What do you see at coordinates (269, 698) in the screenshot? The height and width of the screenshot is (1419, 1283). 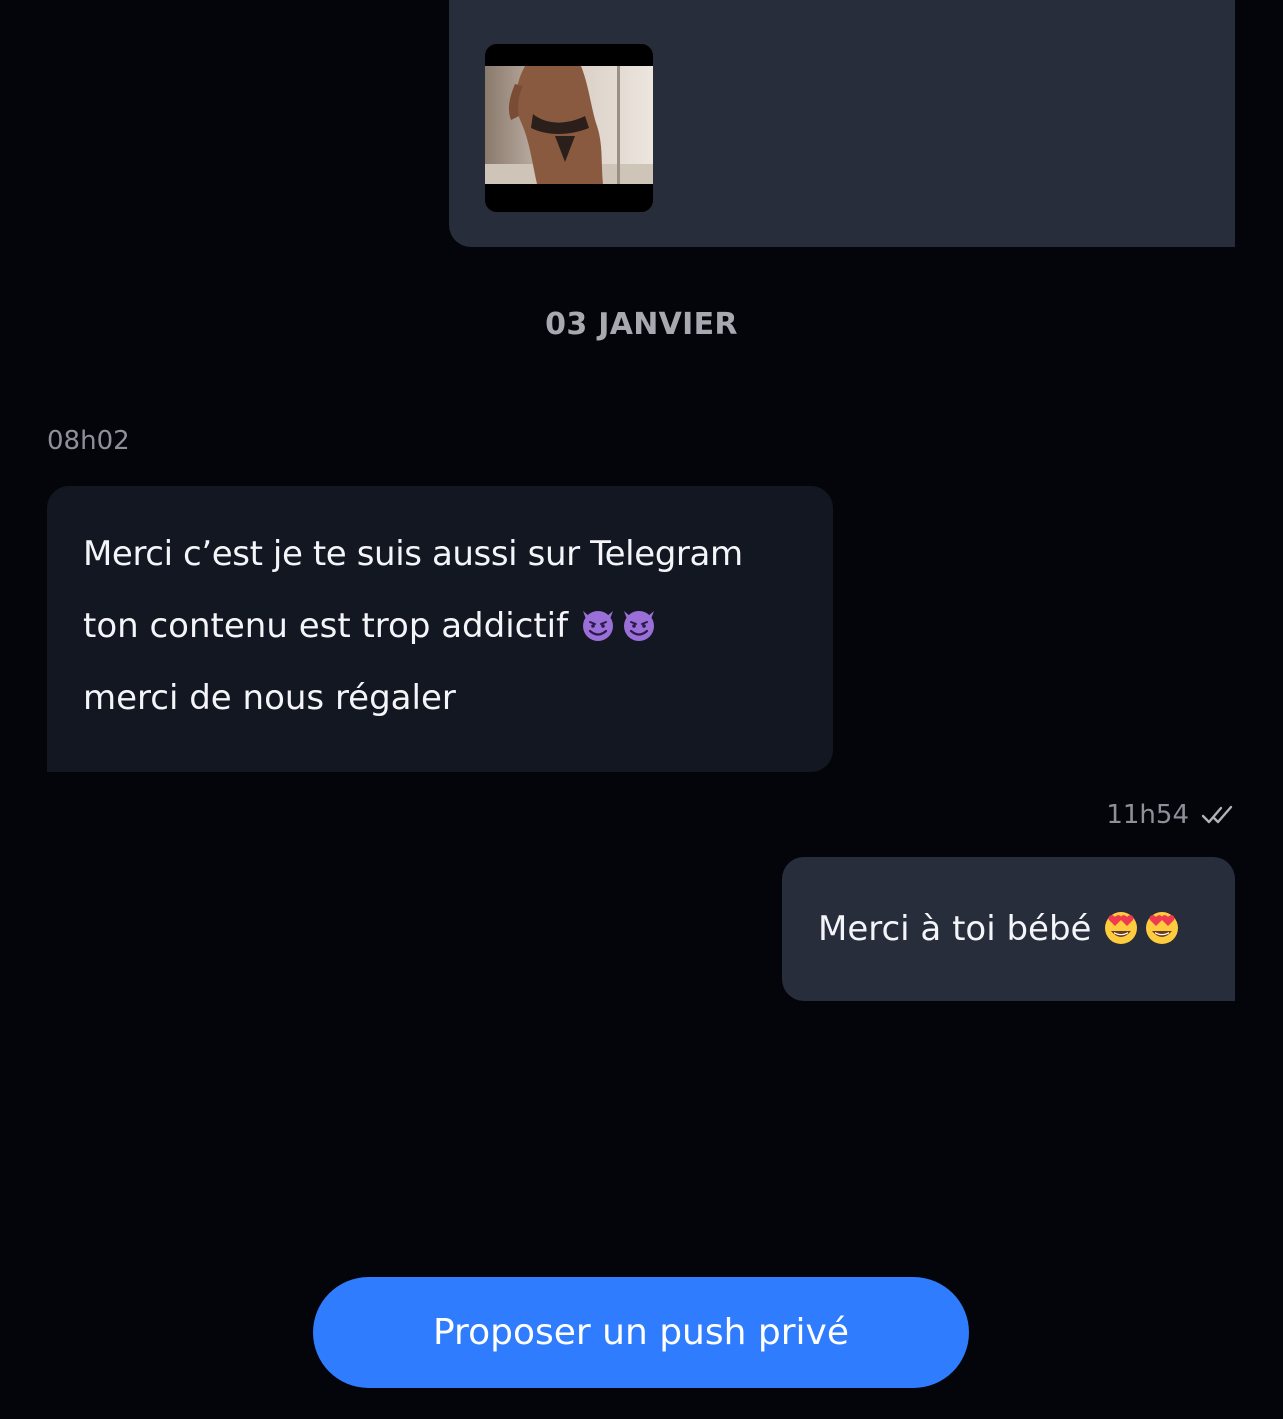 I see `incoming-message-line-3: merci de nous régaler` at bounding box center [269, 698].